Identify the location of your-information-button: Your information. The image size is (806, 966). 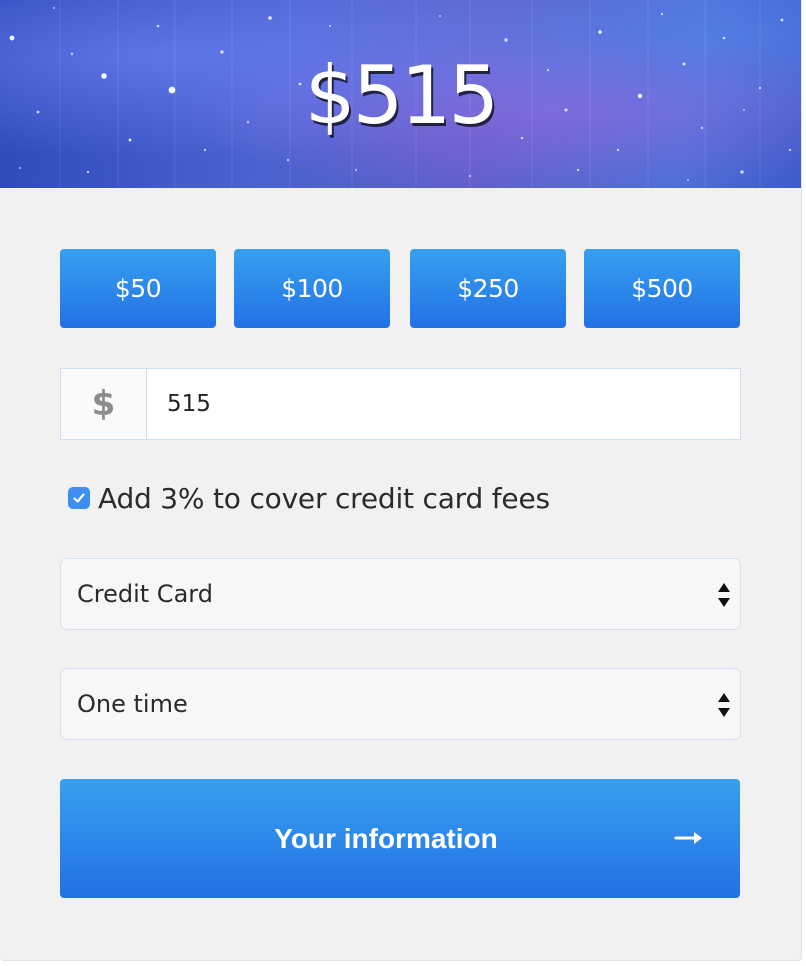
(400, 838).